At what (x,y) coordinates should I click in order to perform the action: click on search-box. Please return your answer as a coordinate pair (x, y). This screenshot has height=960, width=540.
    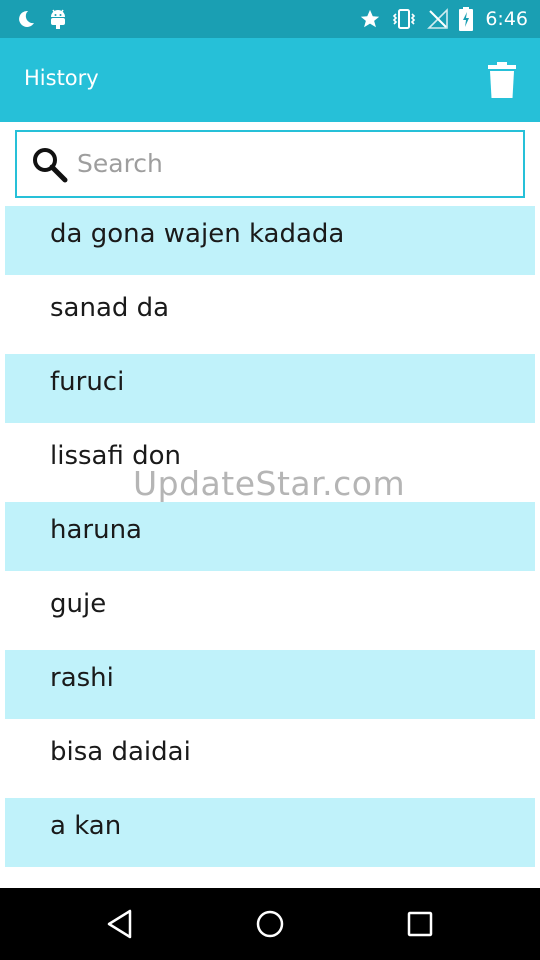
    Looking at the image, I should click on (270, 164).